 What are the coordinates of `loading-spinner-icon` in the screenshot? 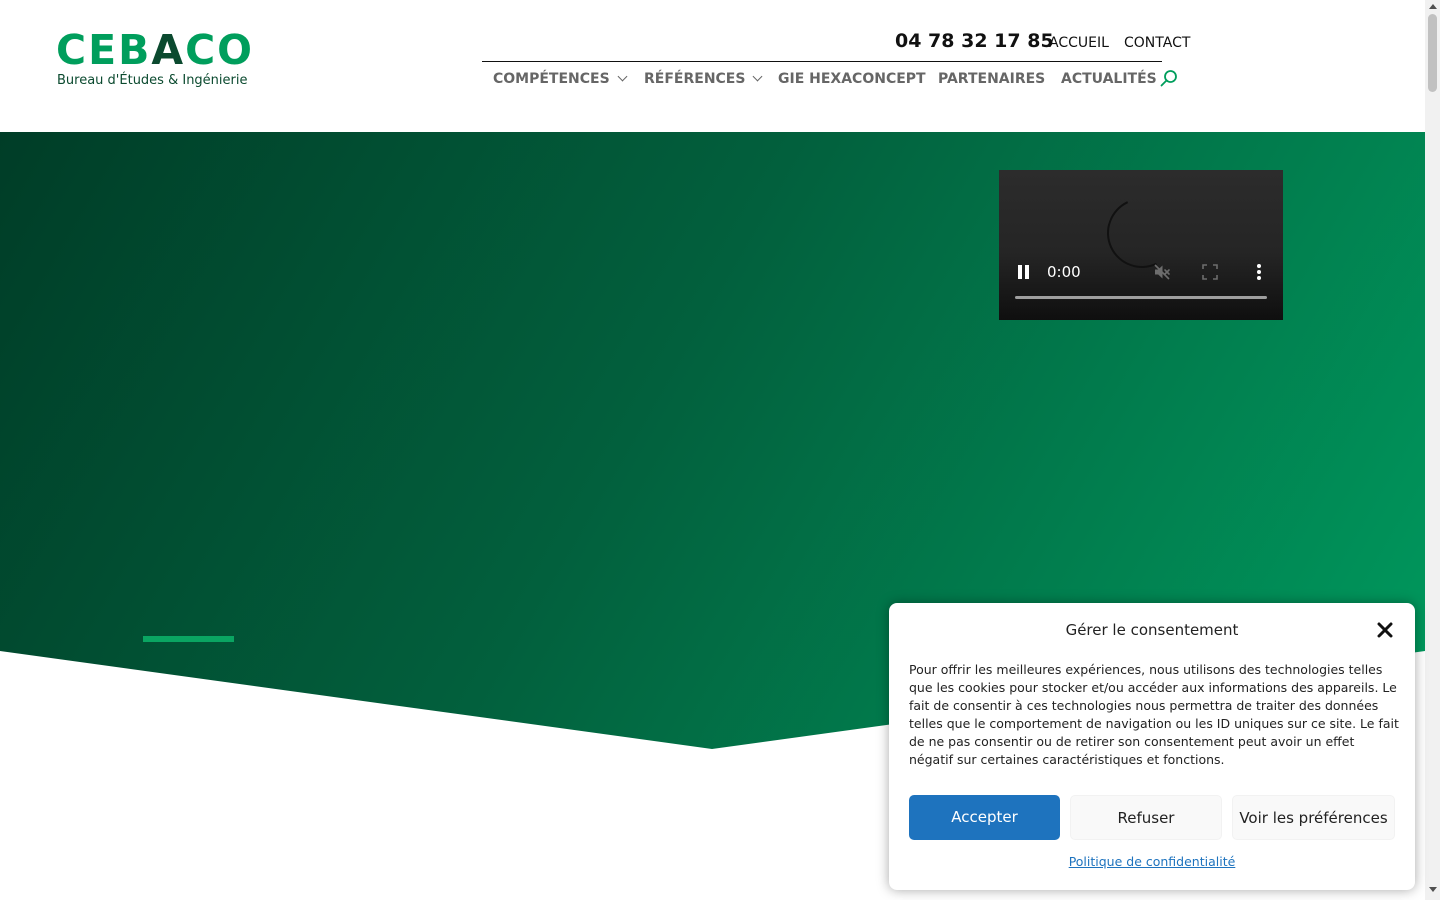 It's located at (1142, 233).